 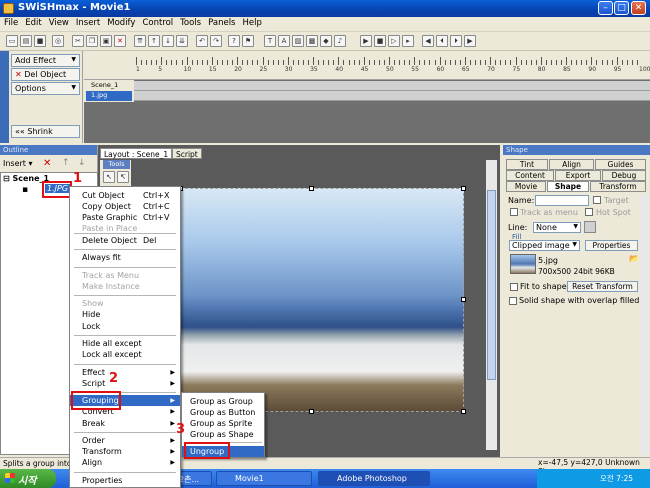 What do you see at coordinates (590, 227) in the screenshot?
I see `line-color-swatch` at bounding box center [590, 227].